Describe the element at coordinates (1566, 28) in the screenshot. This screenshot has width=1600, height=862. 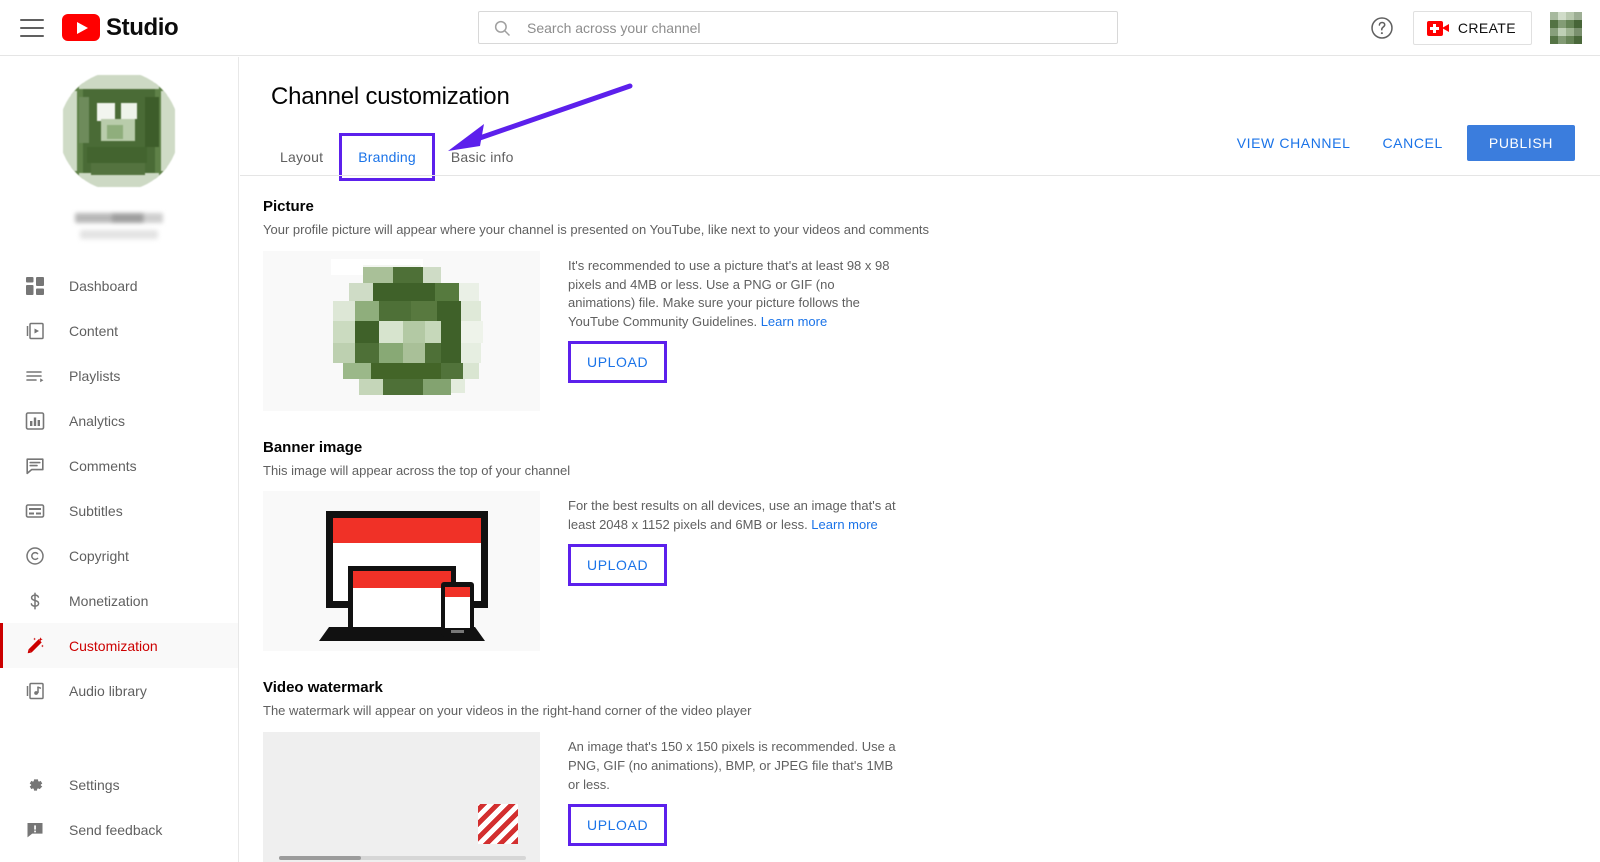
I see `account-avatar` at that location.